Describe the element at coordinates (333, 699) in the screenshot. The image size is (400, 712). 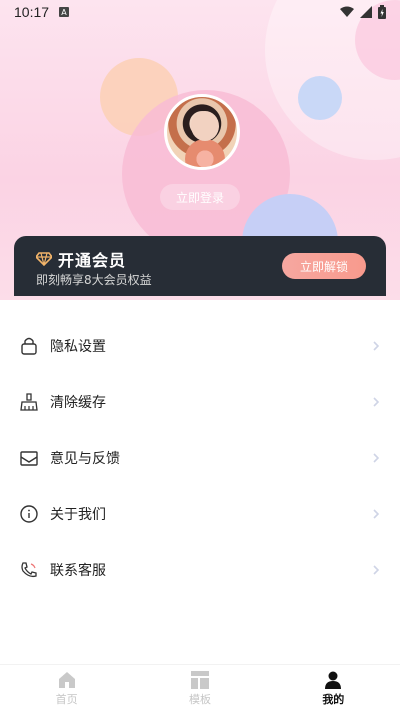
I see `tab-label: 我的` at that location.